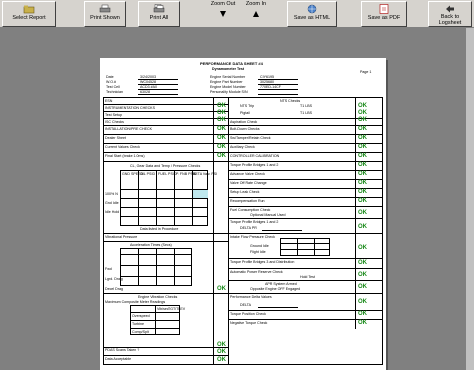  I want to click on mcm-col-header: Vib/sec, so click(163, 309).